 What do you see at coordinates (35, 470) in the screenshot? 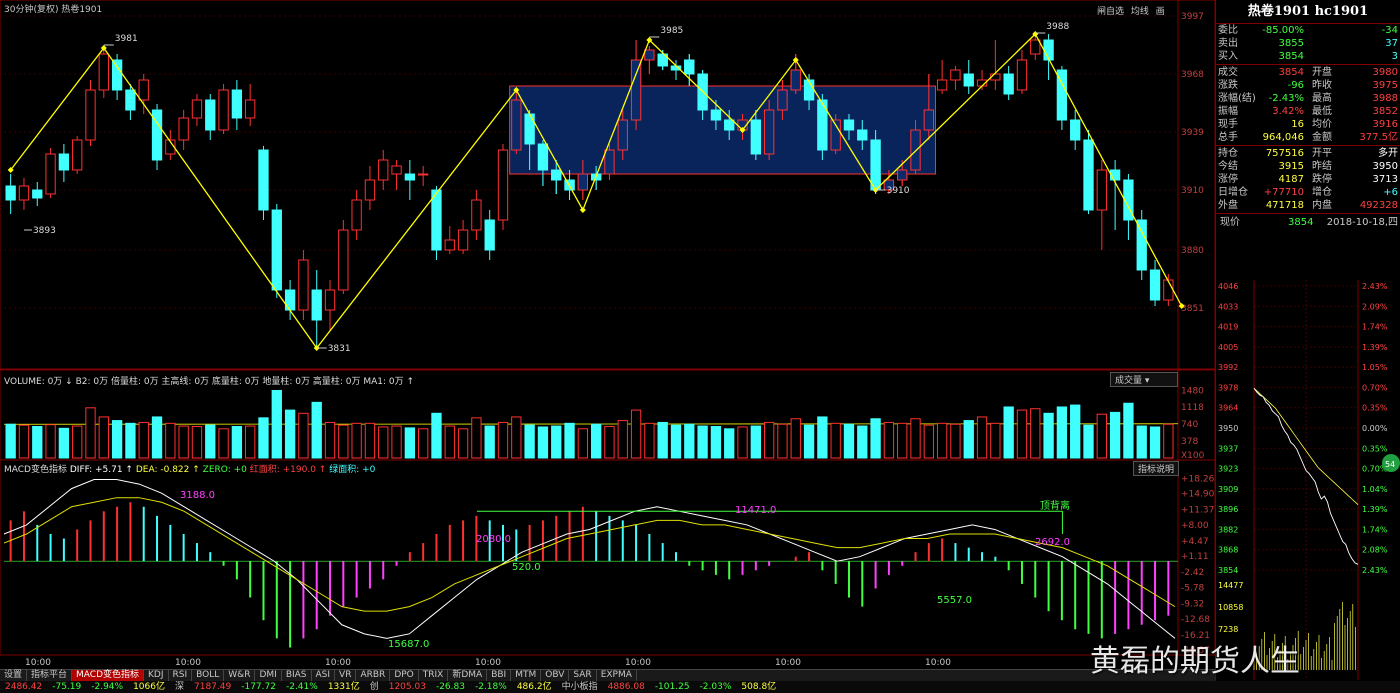
I see `macd-name: MACD变色指标` at bounding box center [35, 470].